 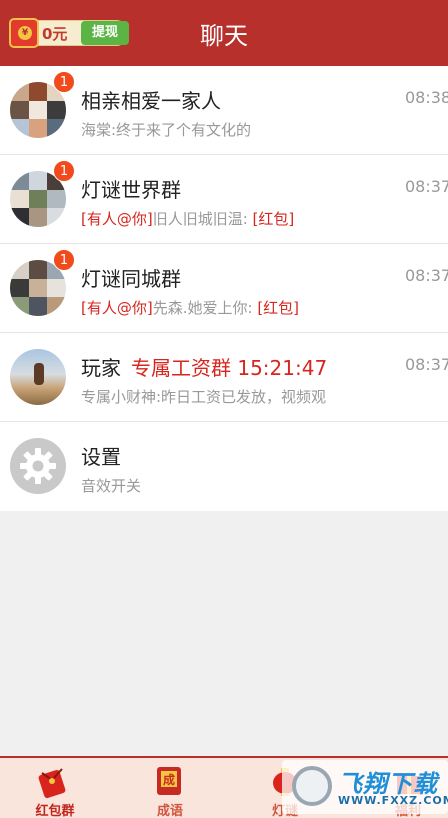 I want to click on chat-preview: 音效开关, so click(x=261, y=485).